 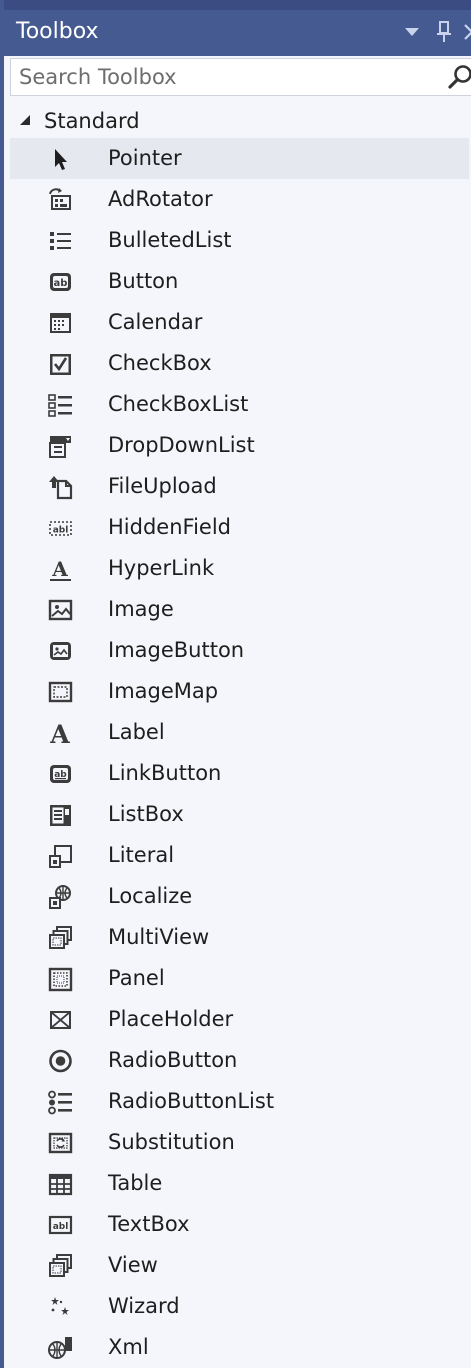 I want to click on bulletedlist-icon, so click(x=60, y=241).